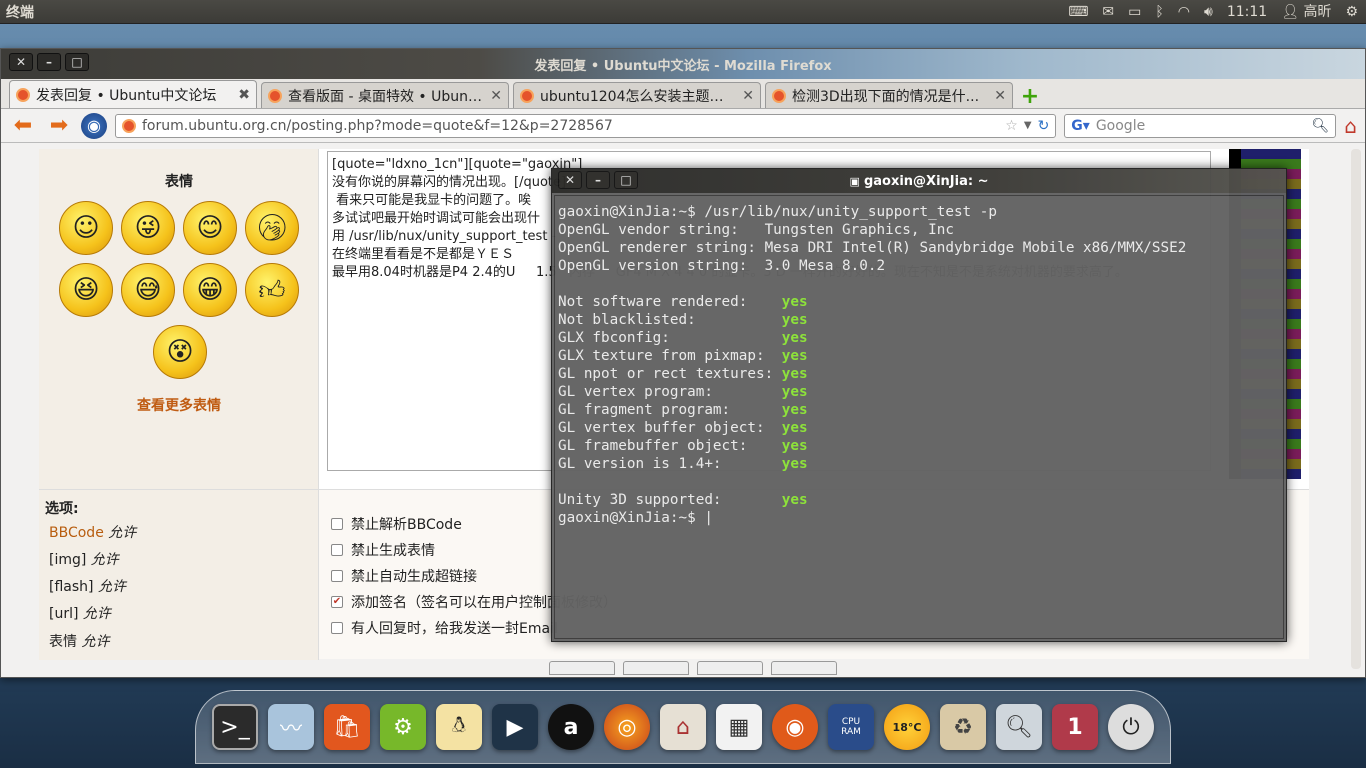 The height and width of the screenshot is (768, 1366). What do you see at coordinates (459, 727) in the screenshot?
I see `qq-penguin-mail-icon: 🐧︎` at bounding box center [459, 727].